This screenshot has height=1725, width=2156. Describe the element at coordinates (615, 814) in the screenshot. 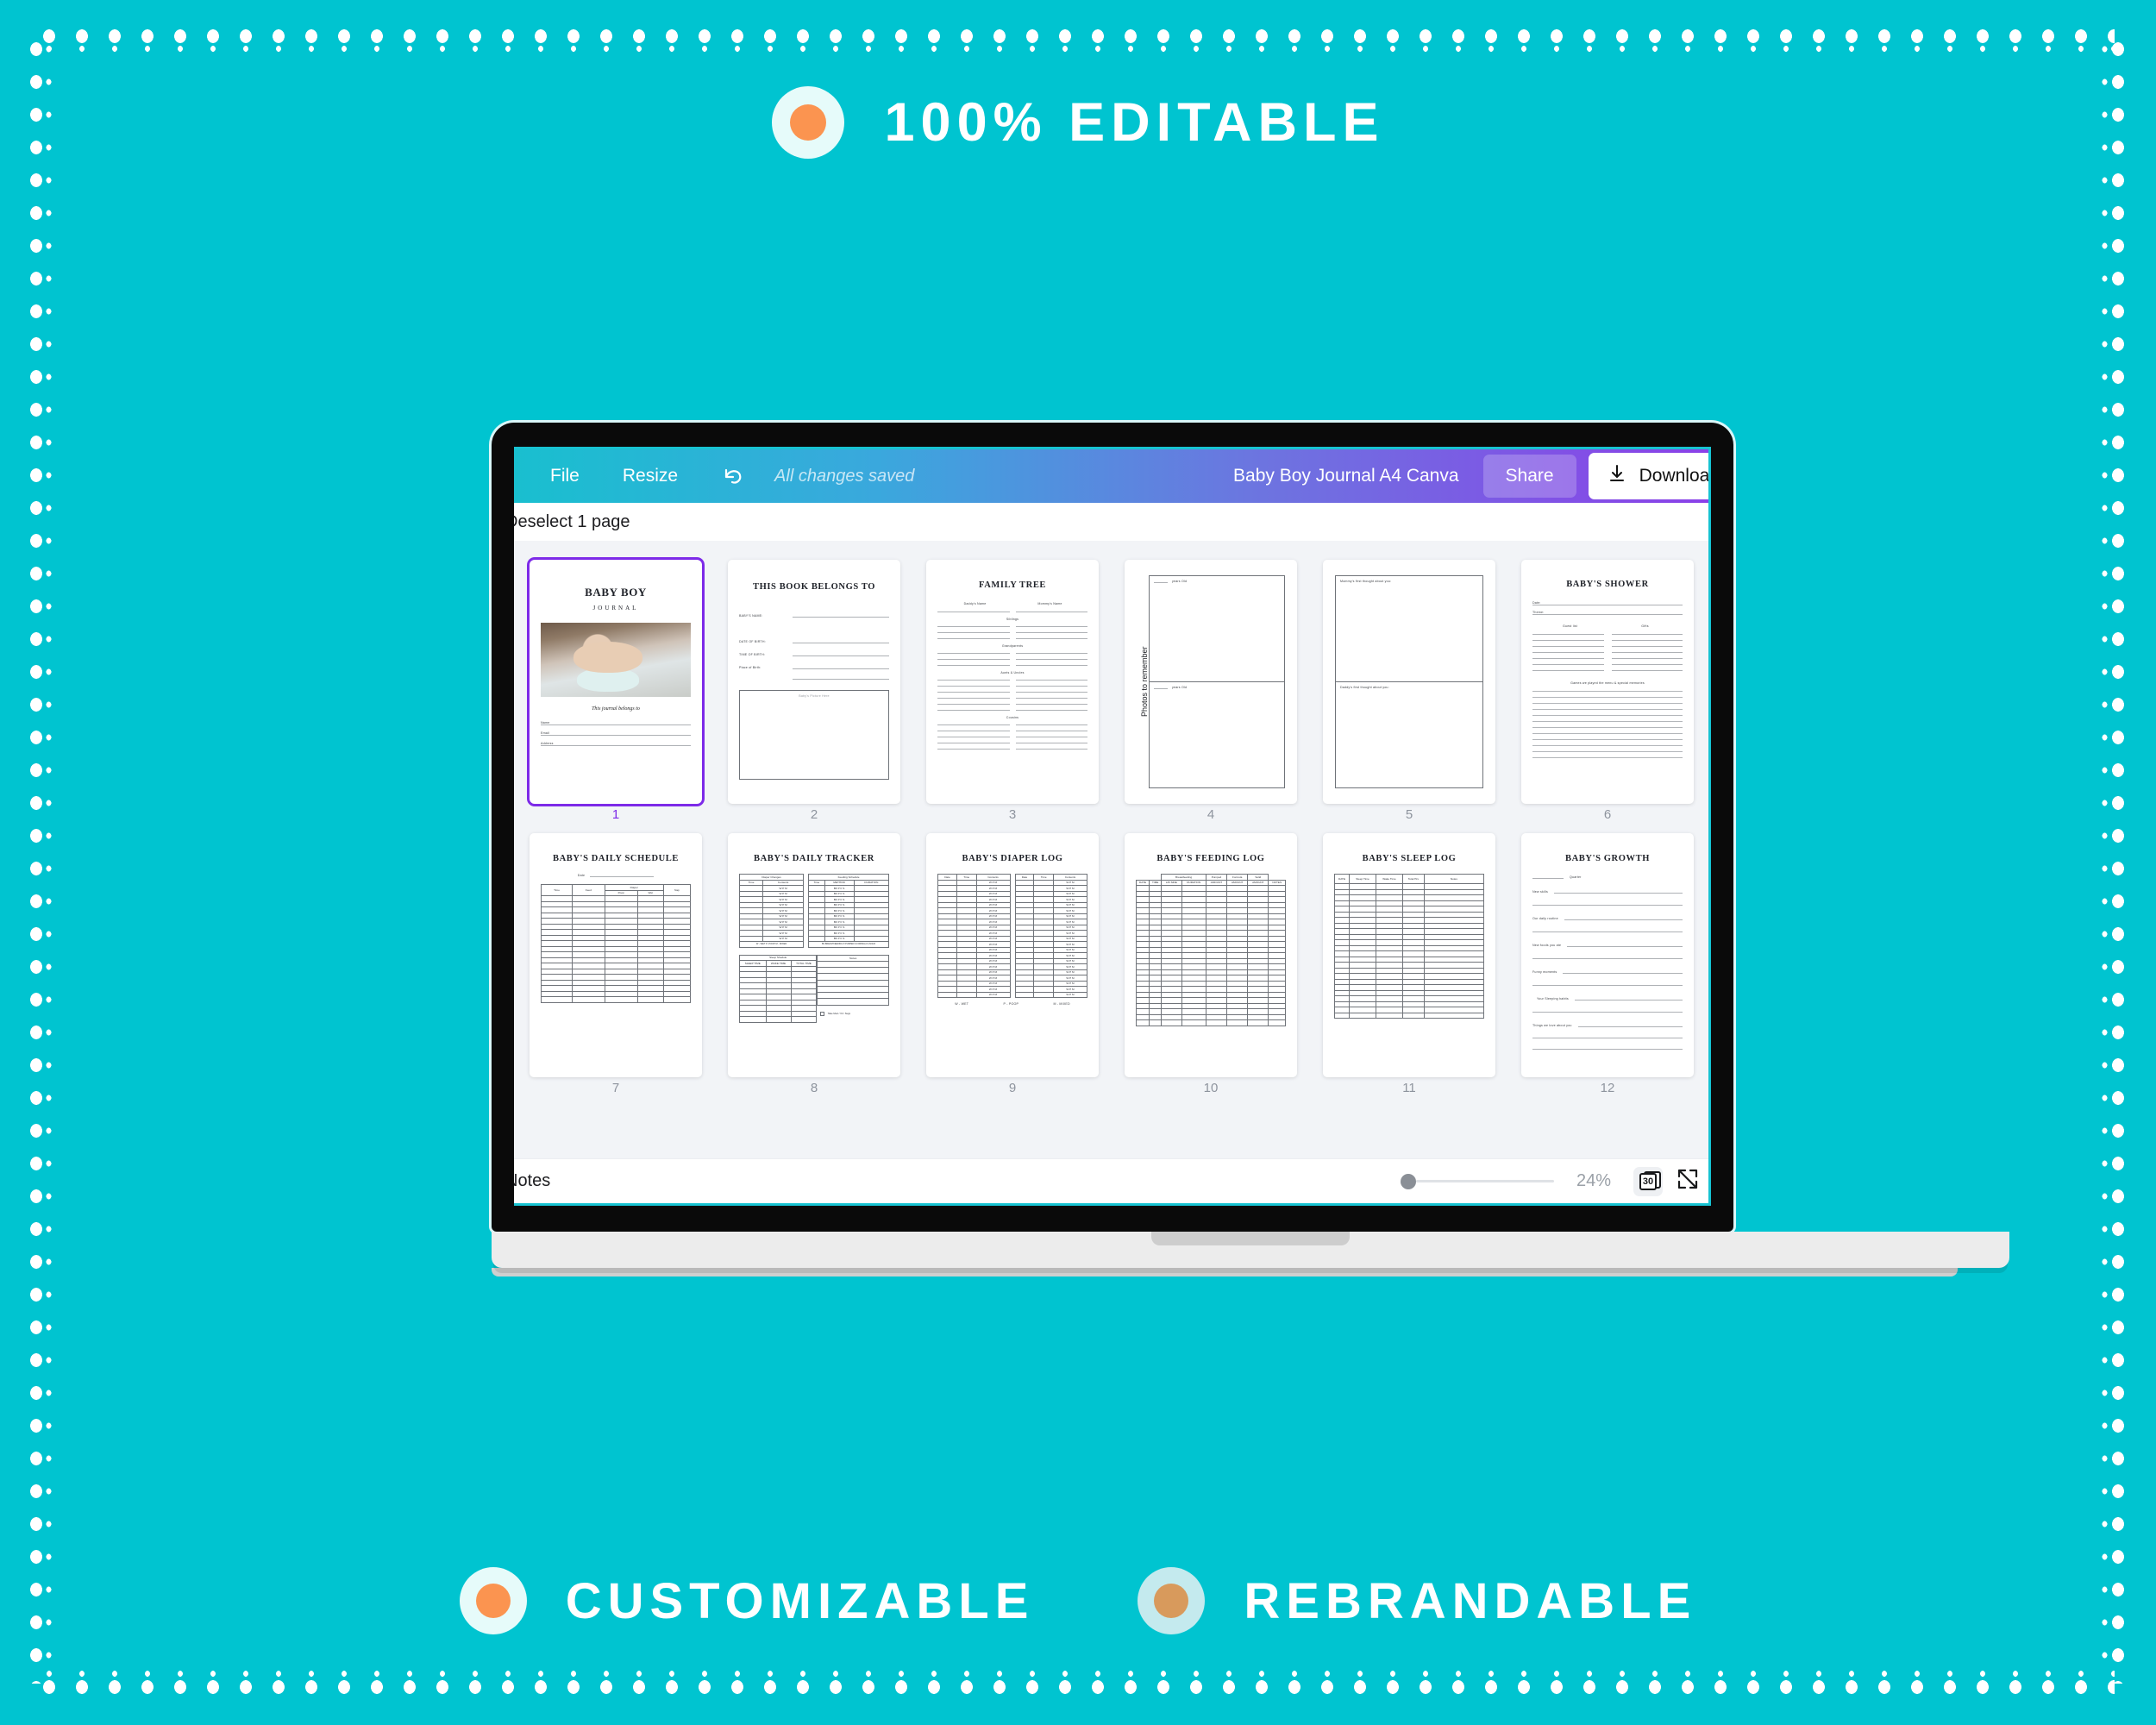

I see `page-number-1: 1` at that location.